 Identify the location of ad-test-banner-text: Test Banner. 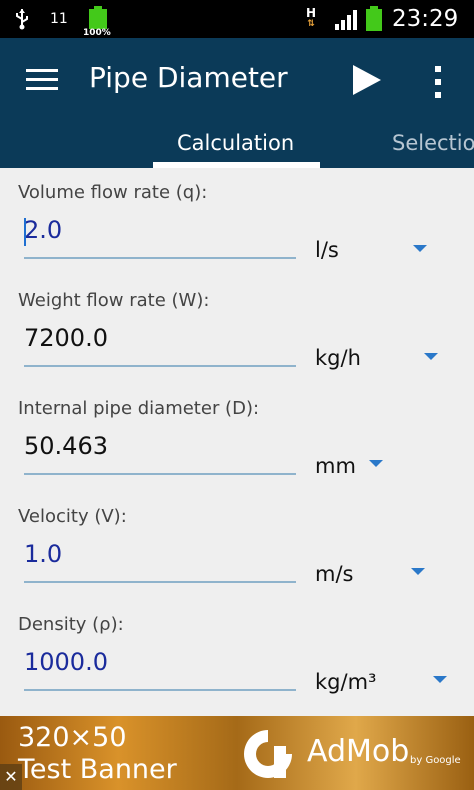
(97, 769).